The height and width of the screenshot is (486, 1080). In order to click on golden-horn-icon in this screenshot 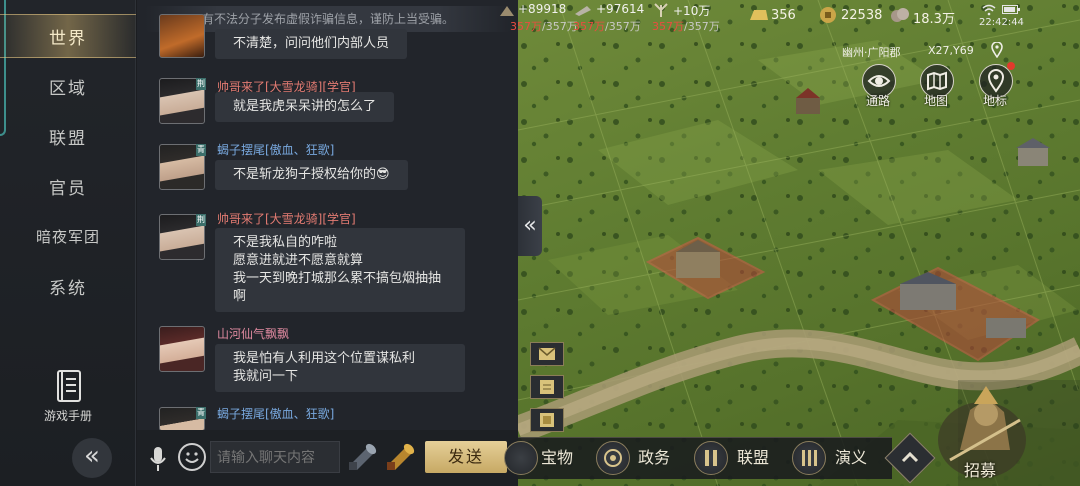, I will do `click(401, 457)`.